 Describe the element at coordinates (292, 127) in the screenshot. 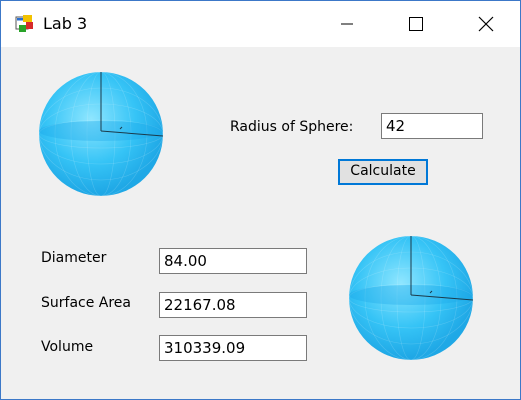

I see `radius-label: Radius of Sphere:` at that location.